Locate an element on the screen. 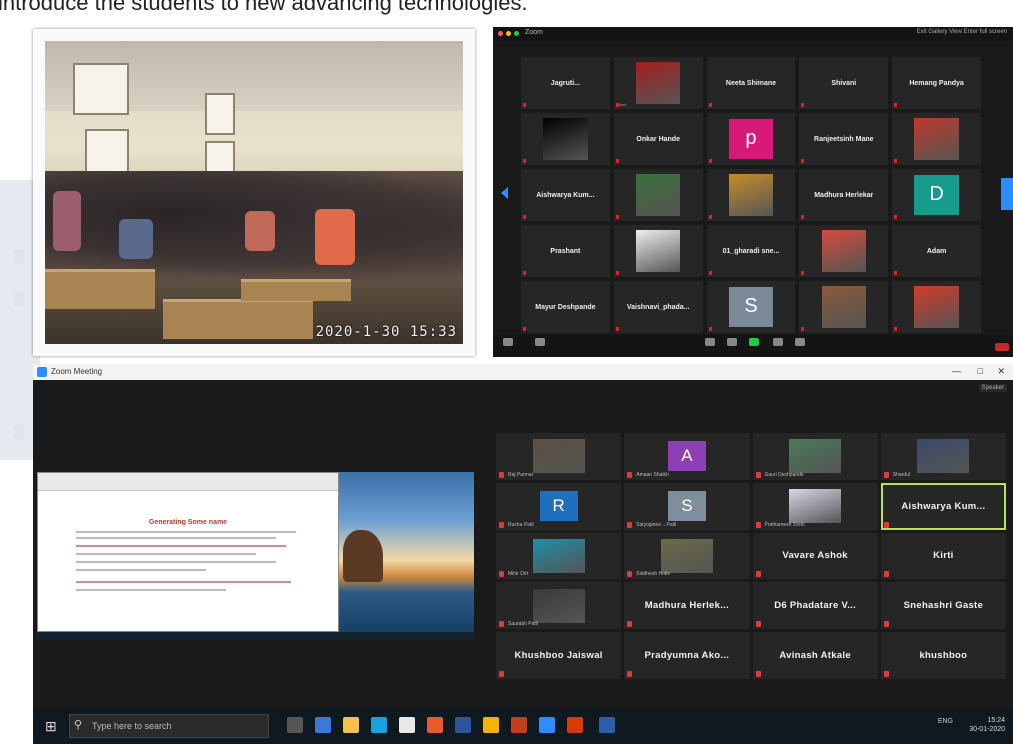  participant-tile: R Rucha Patil is located at coordinates (559, 506).